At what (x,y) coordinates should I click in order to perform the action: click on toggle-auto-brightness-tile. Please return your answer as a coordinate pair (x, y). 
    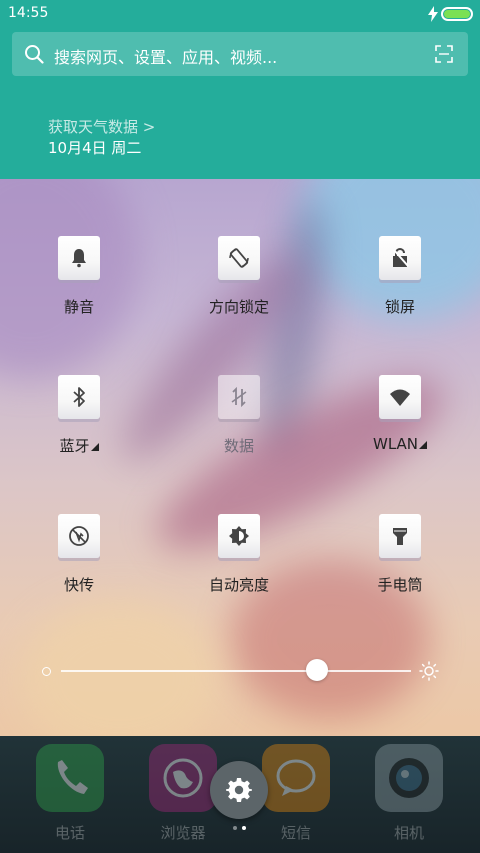
    Looking at the image, I should click on (239, 536).